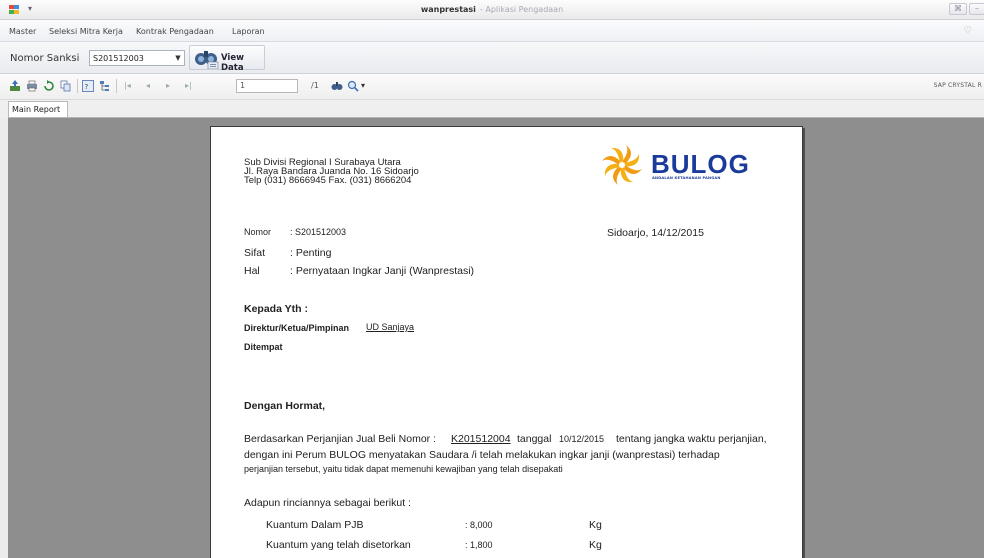 Image resolution: width=984 pixels, height=558 pixels. I want to click on bulog-sun-icon, so click(622, 165).